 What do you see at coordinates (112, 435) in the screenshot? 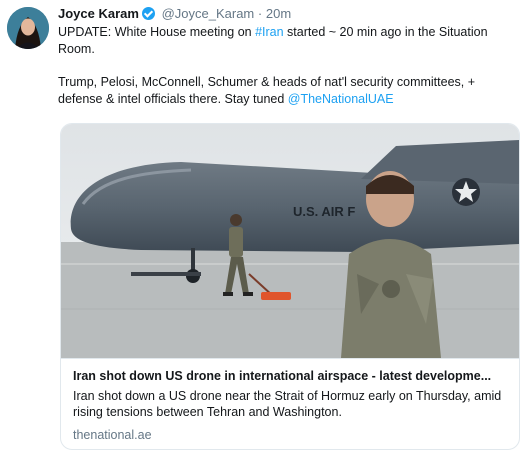
I see `card-domain: thenational.ae` at bounding box center [112, 435].